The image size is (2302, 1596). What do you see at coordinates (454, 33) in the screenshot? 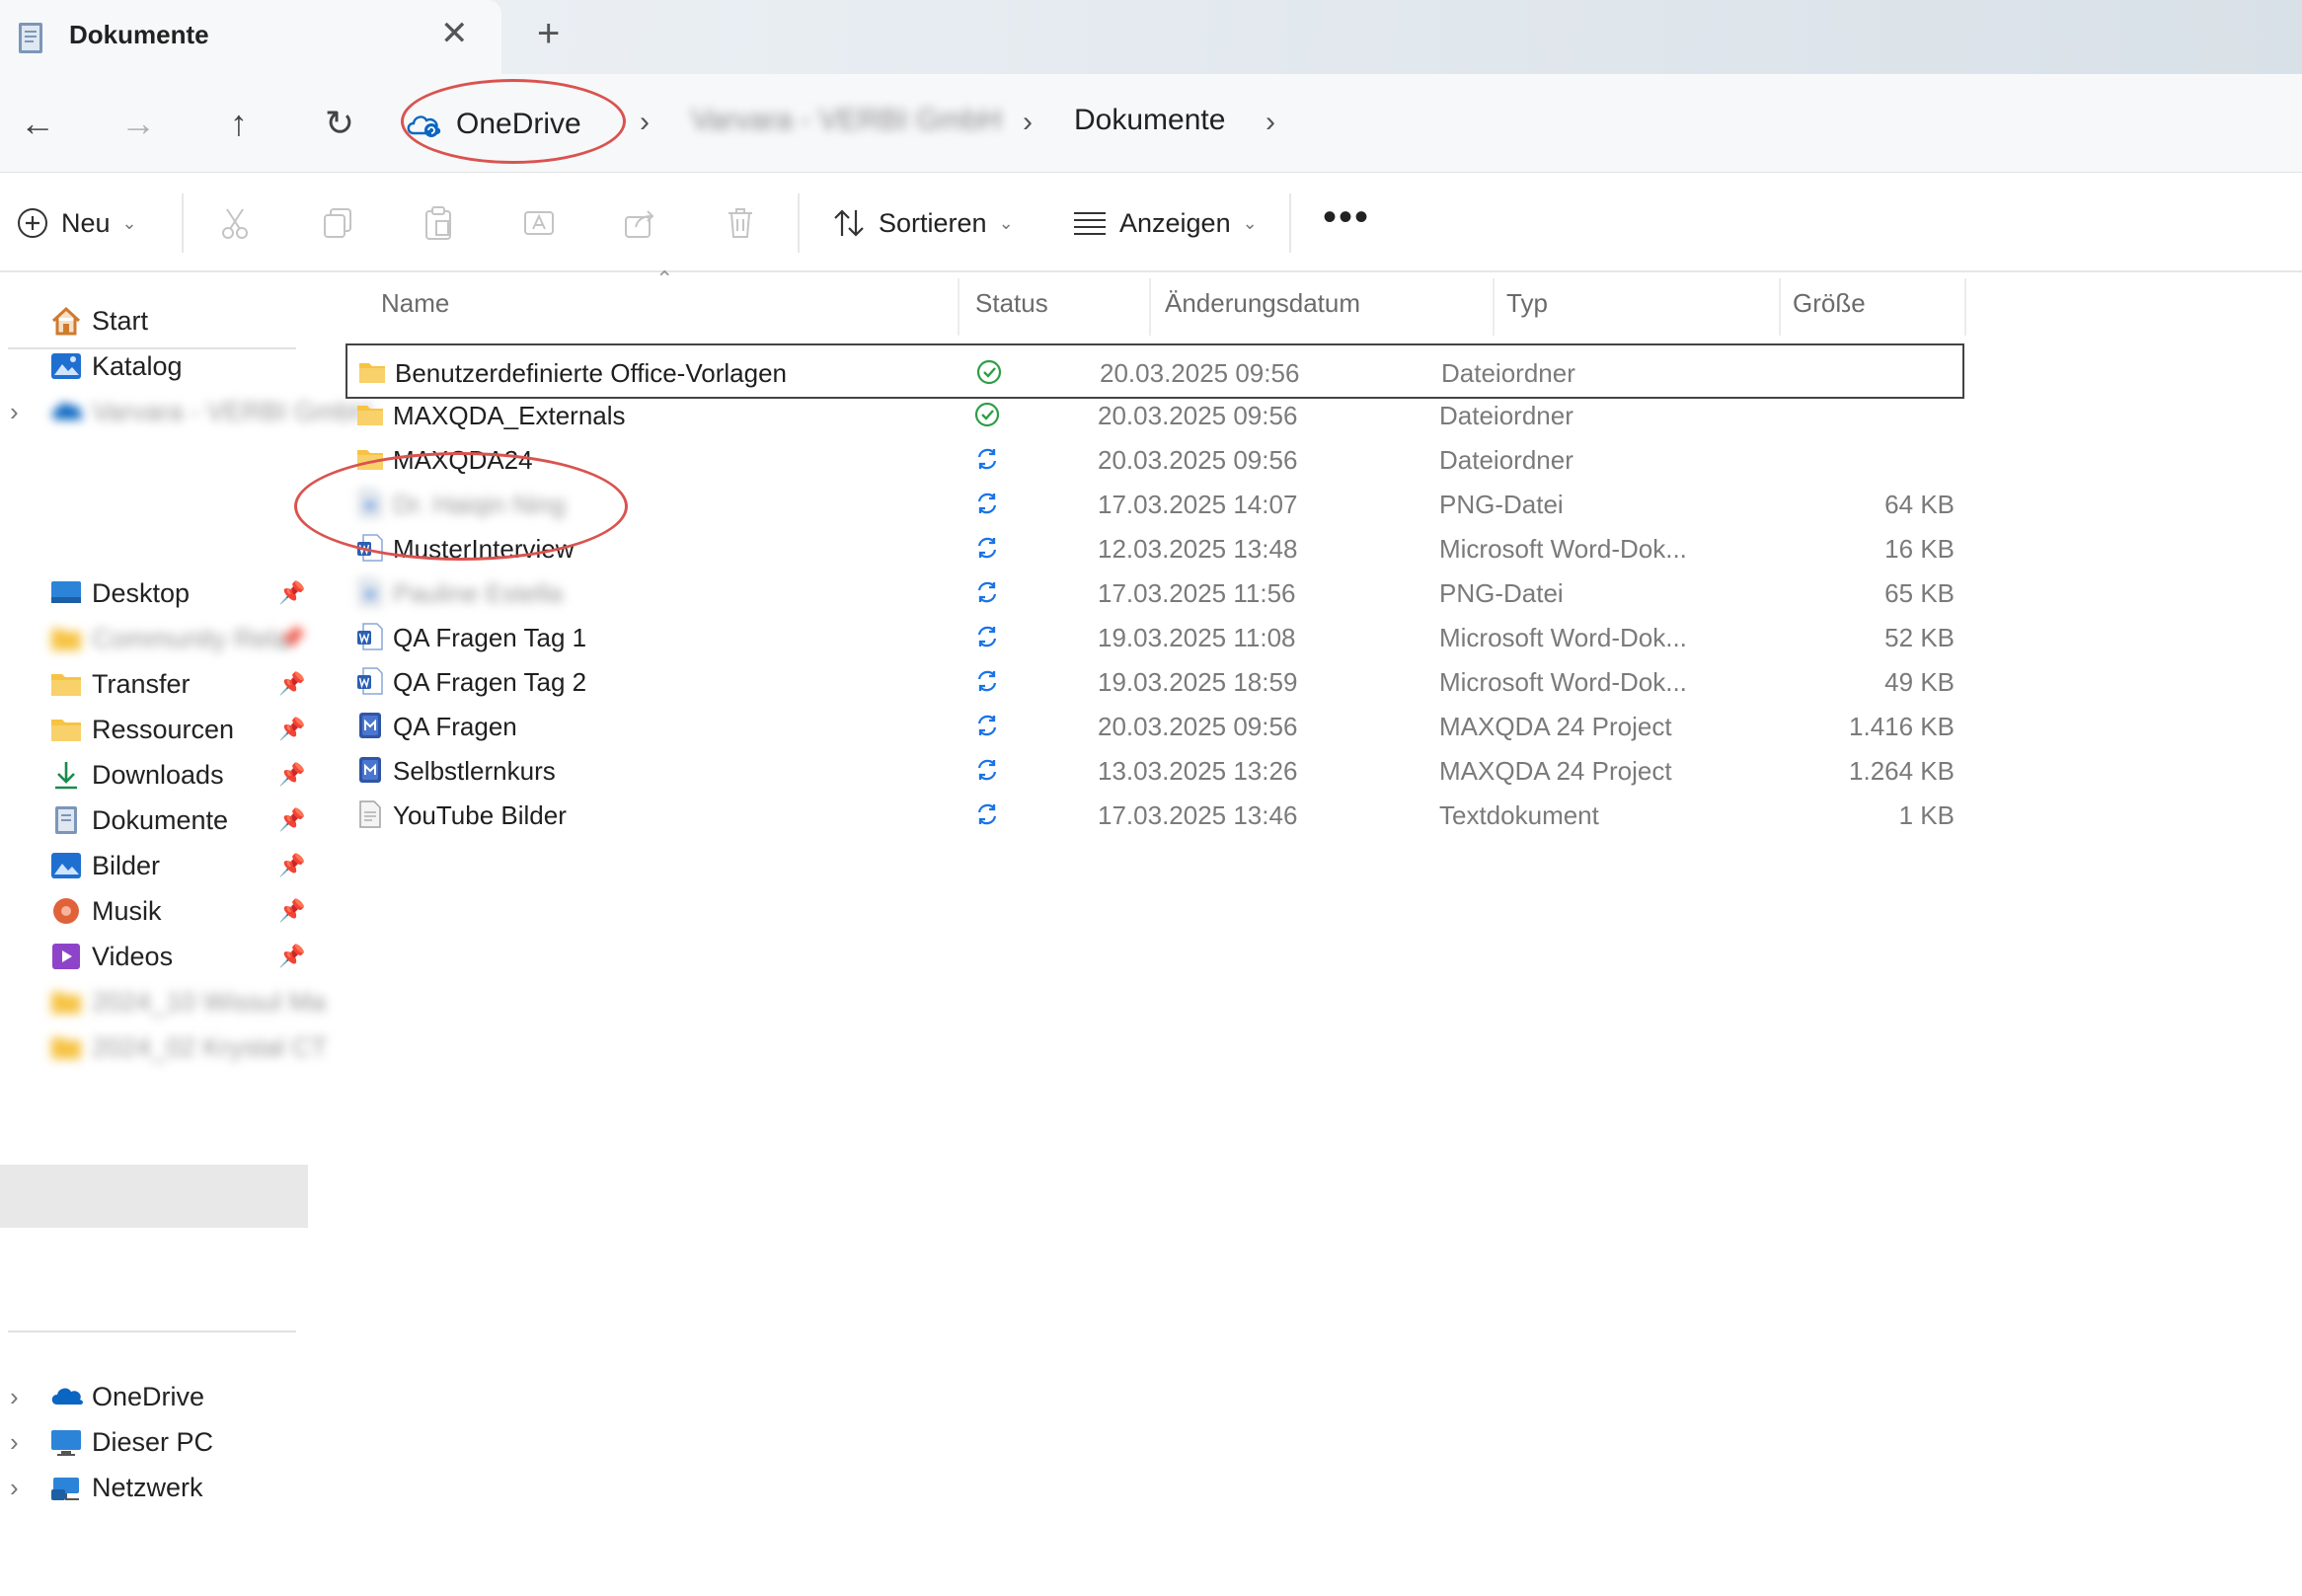
I see `tab-close-button: ✕` at bounding box center [454, 33].